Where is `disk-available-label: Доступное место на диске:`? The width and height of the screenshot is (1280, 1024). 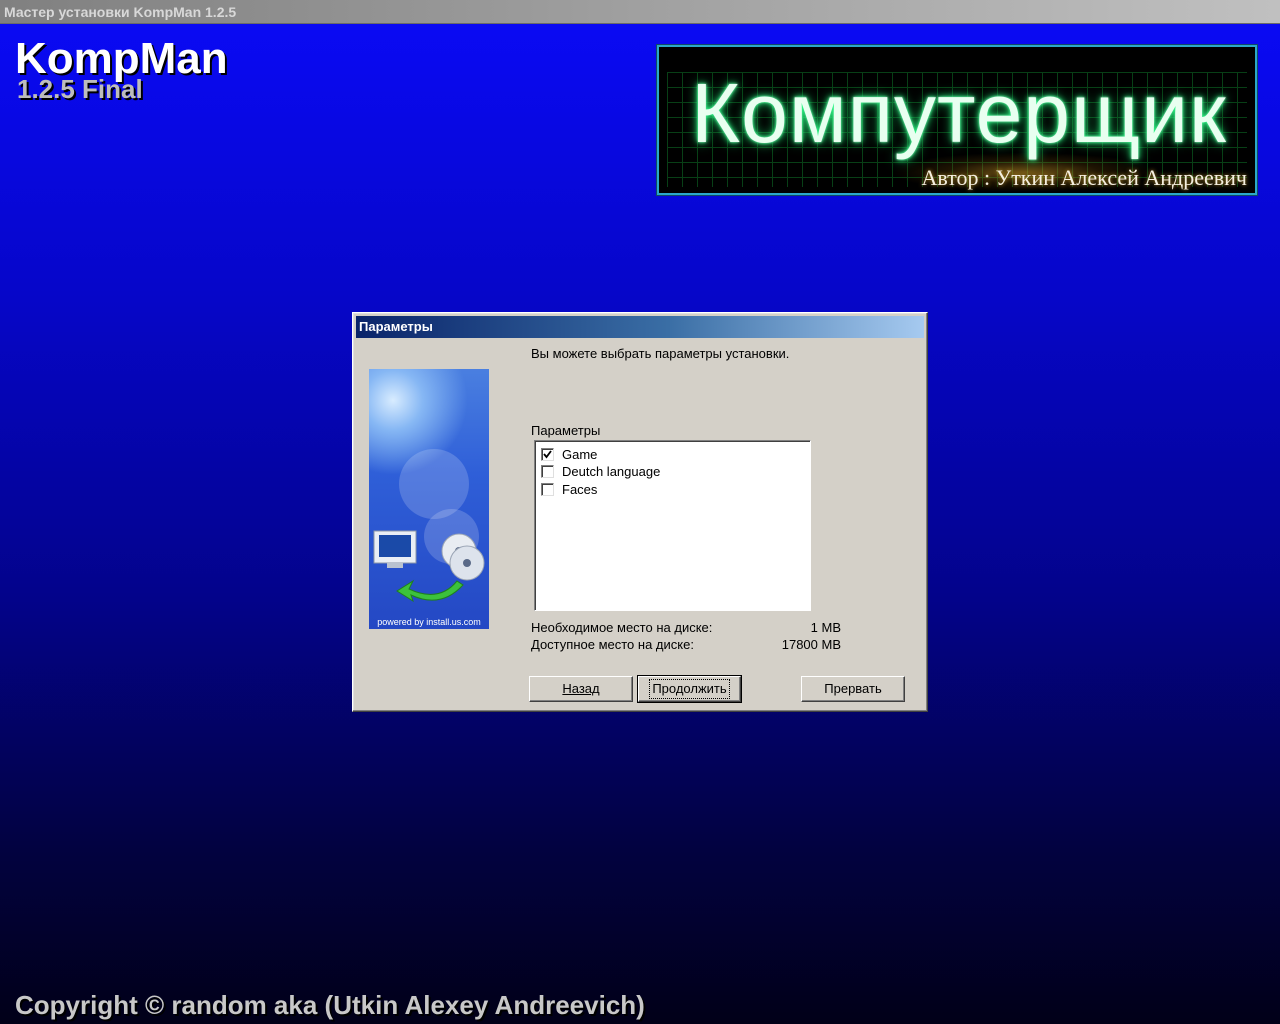 disk-available-label: Доступное место на диске: is located at coordinates (612, 644).